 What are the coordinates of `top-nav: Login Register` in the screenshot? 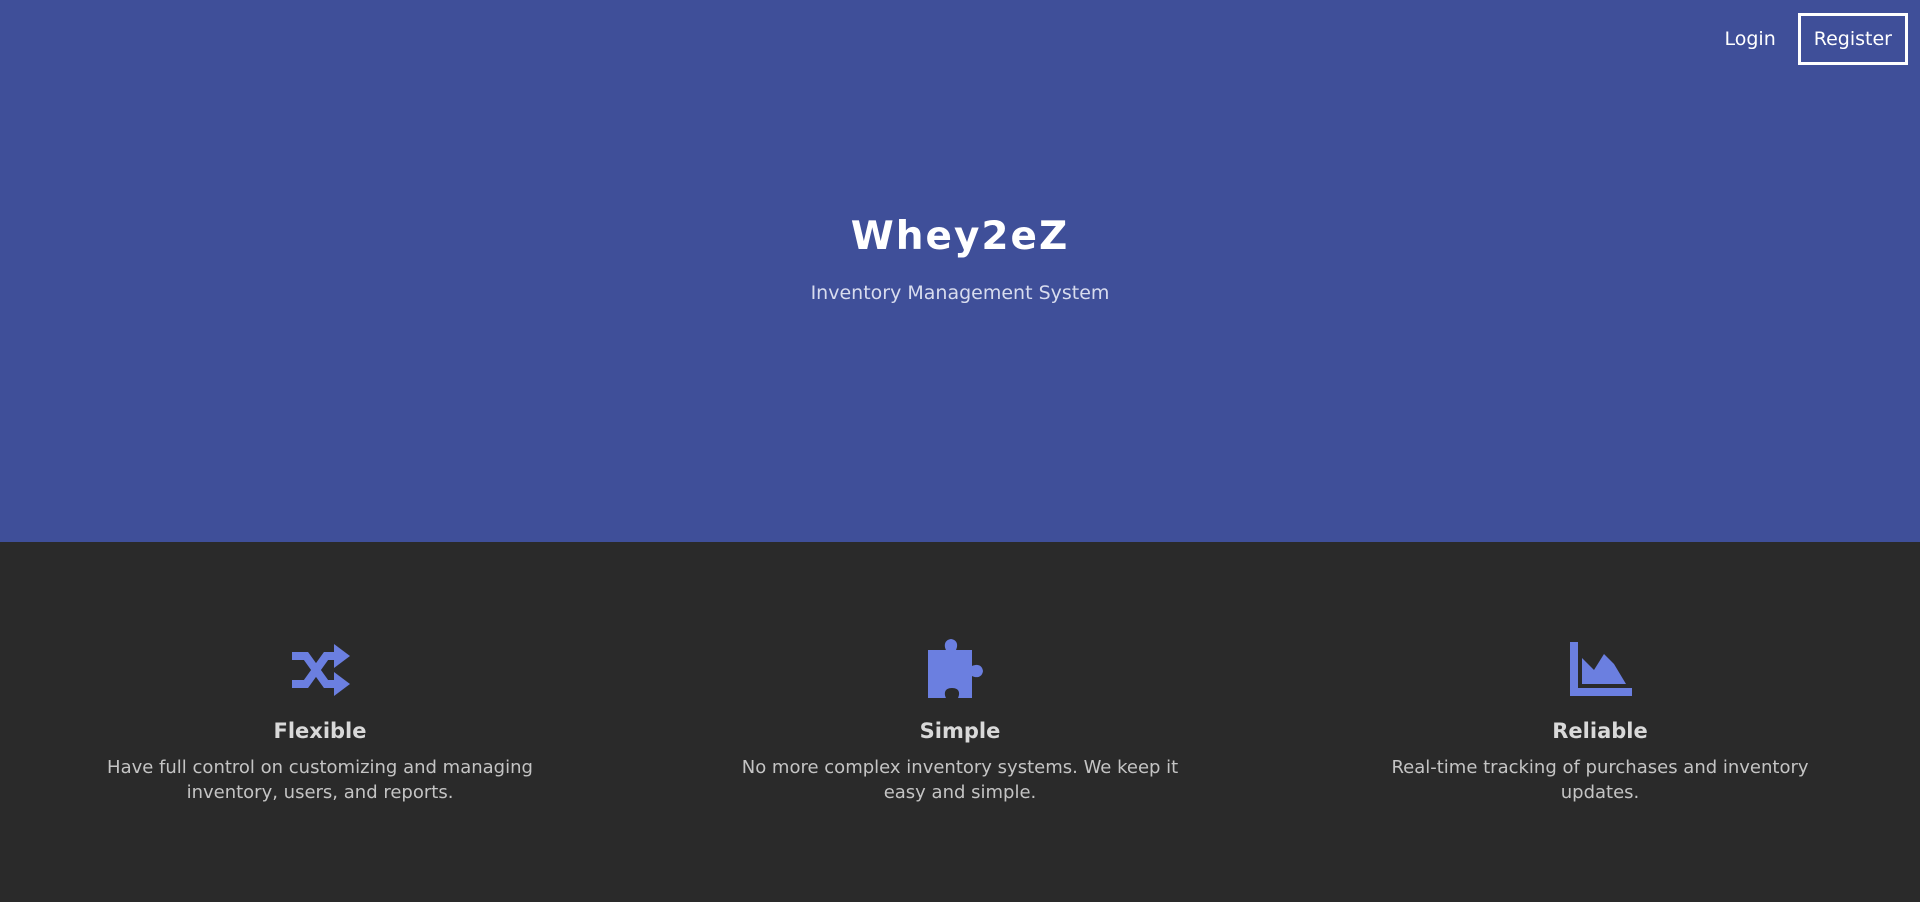 It's located at (1805, 39).